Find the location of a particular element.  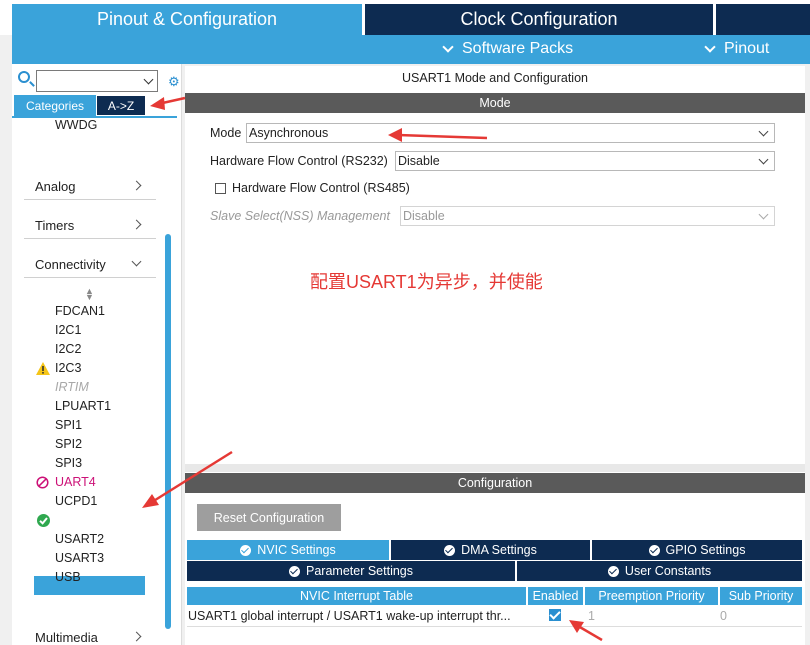

peripheral-i2c2: I2C2 is located at coordinates (68, 349).